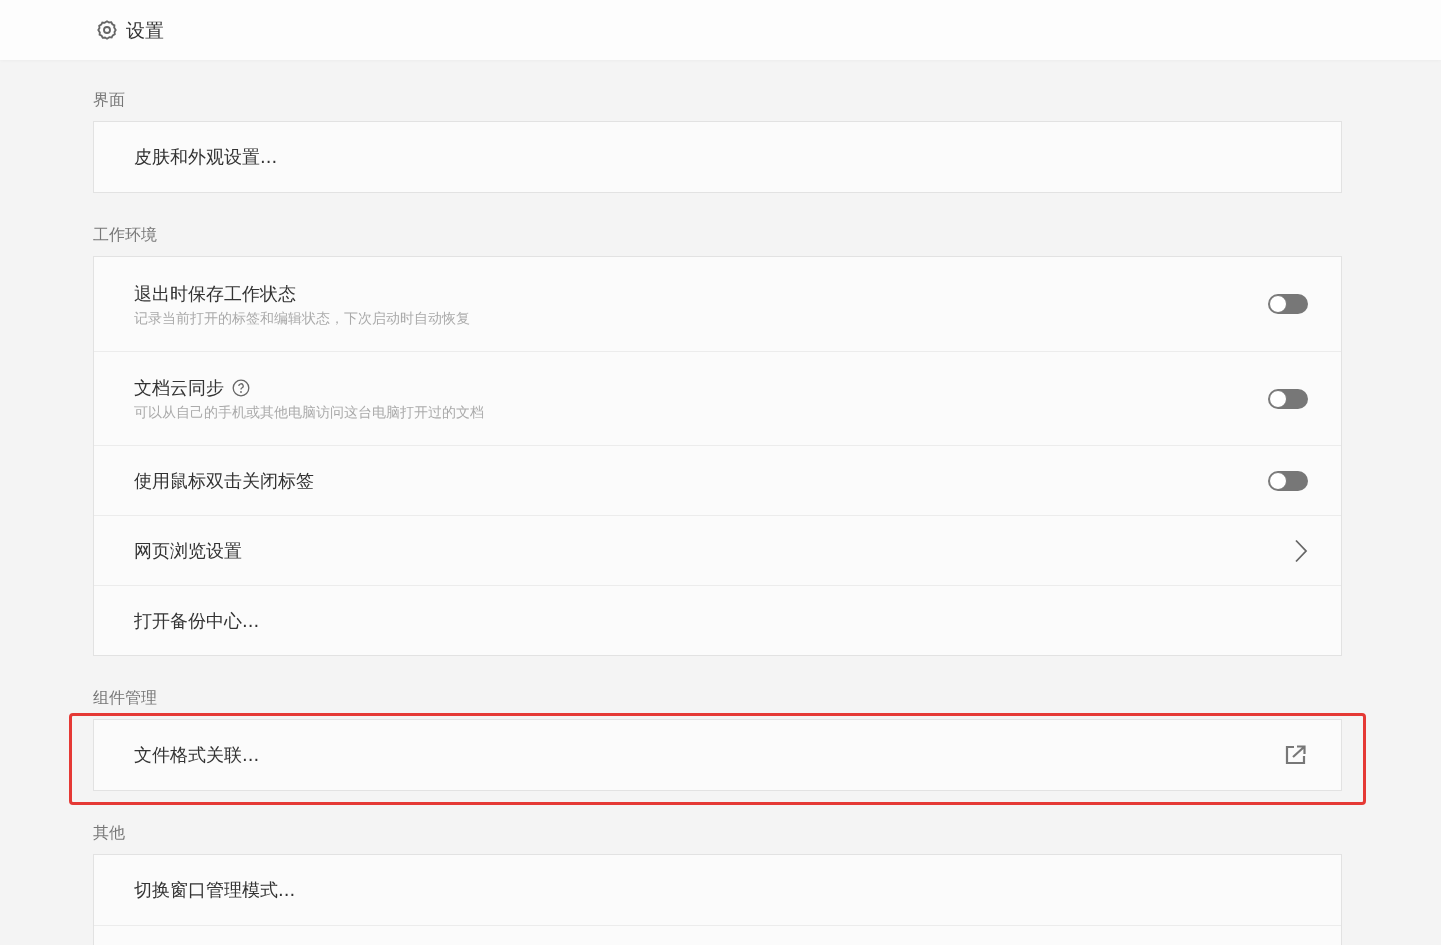 This screenshot has width=1441, height=945. I want to click on settings-icon, so click(107, 30).